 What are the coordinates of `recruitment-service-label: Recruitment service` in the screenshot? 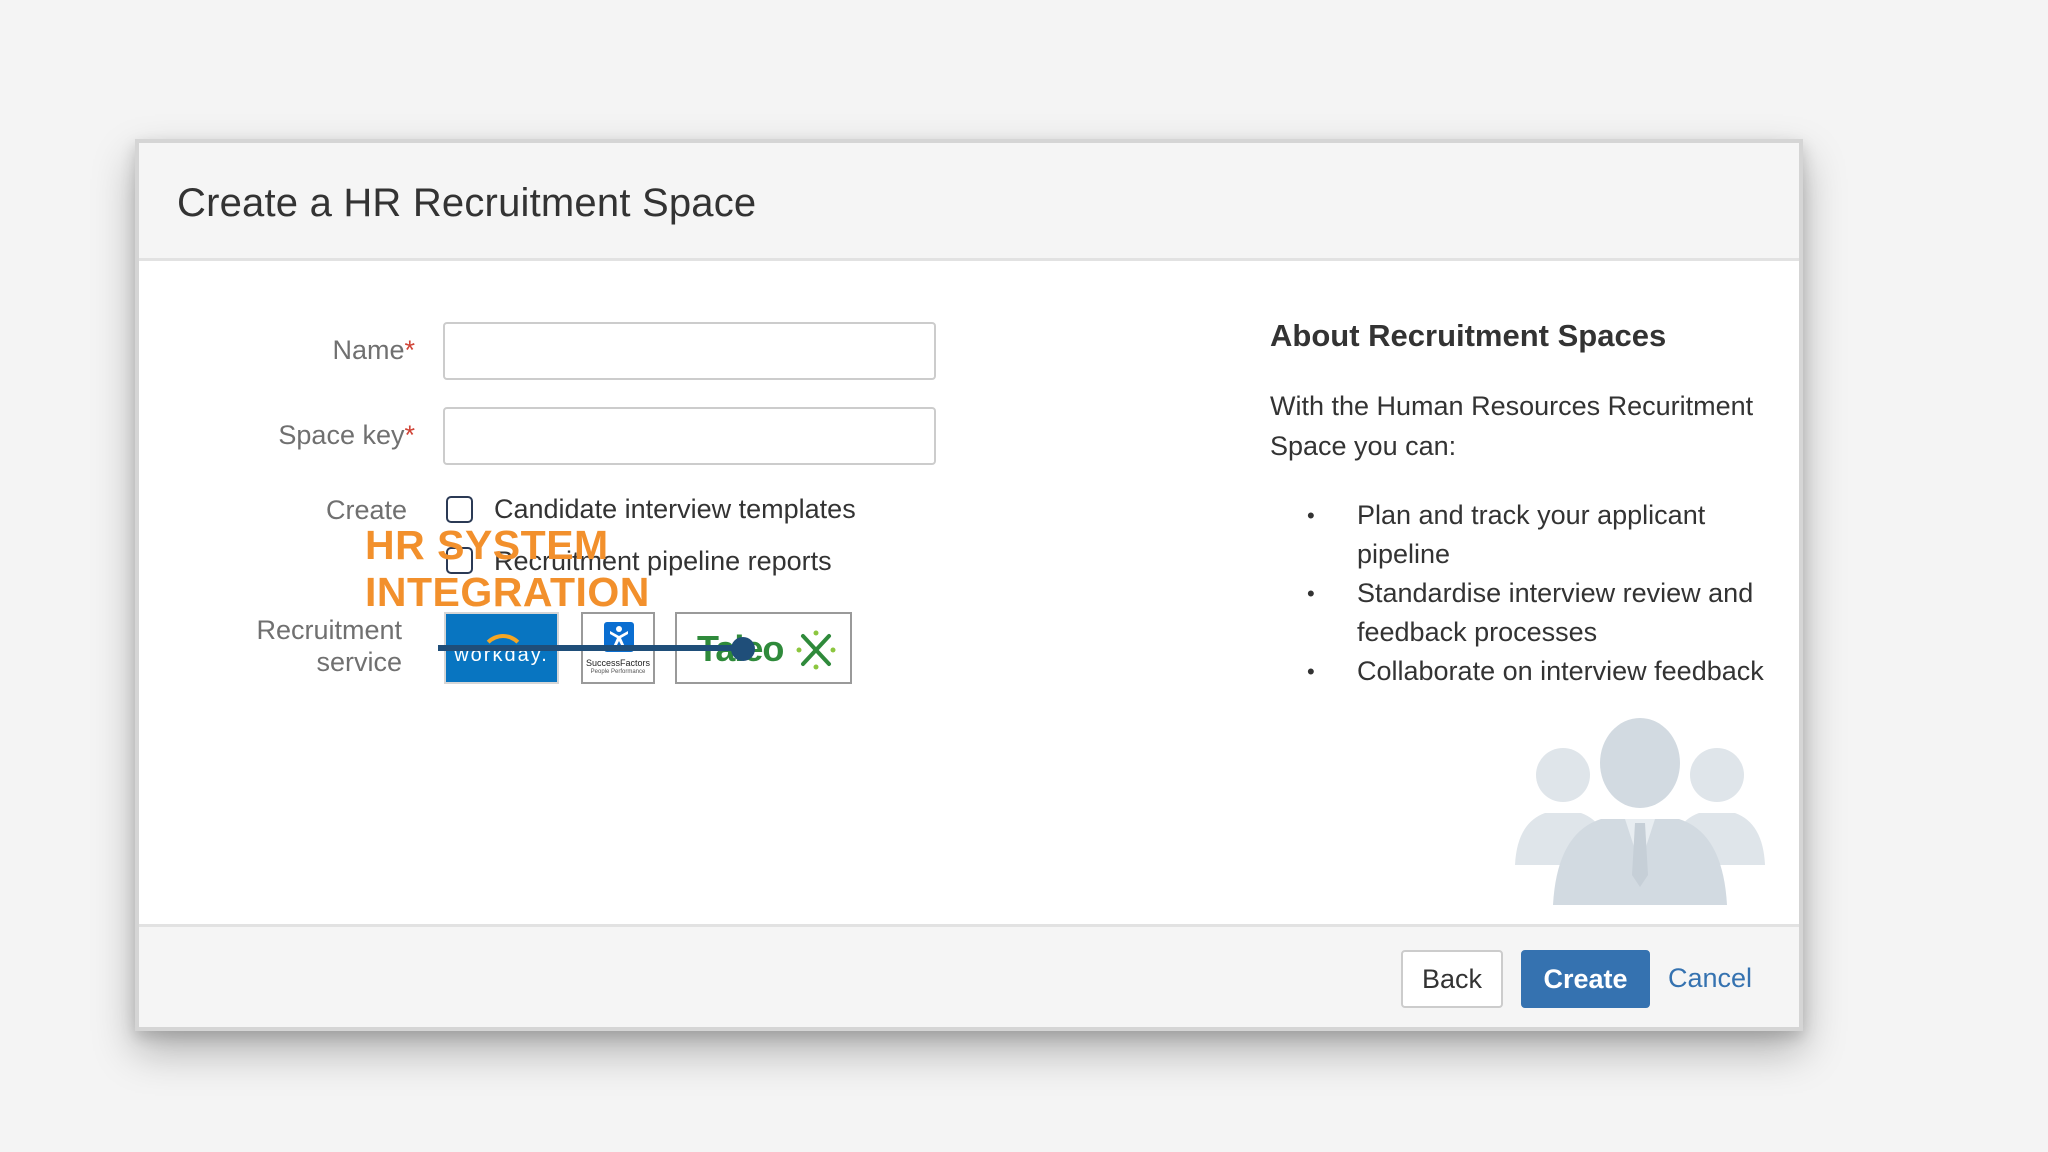 It's located at (329, 646).